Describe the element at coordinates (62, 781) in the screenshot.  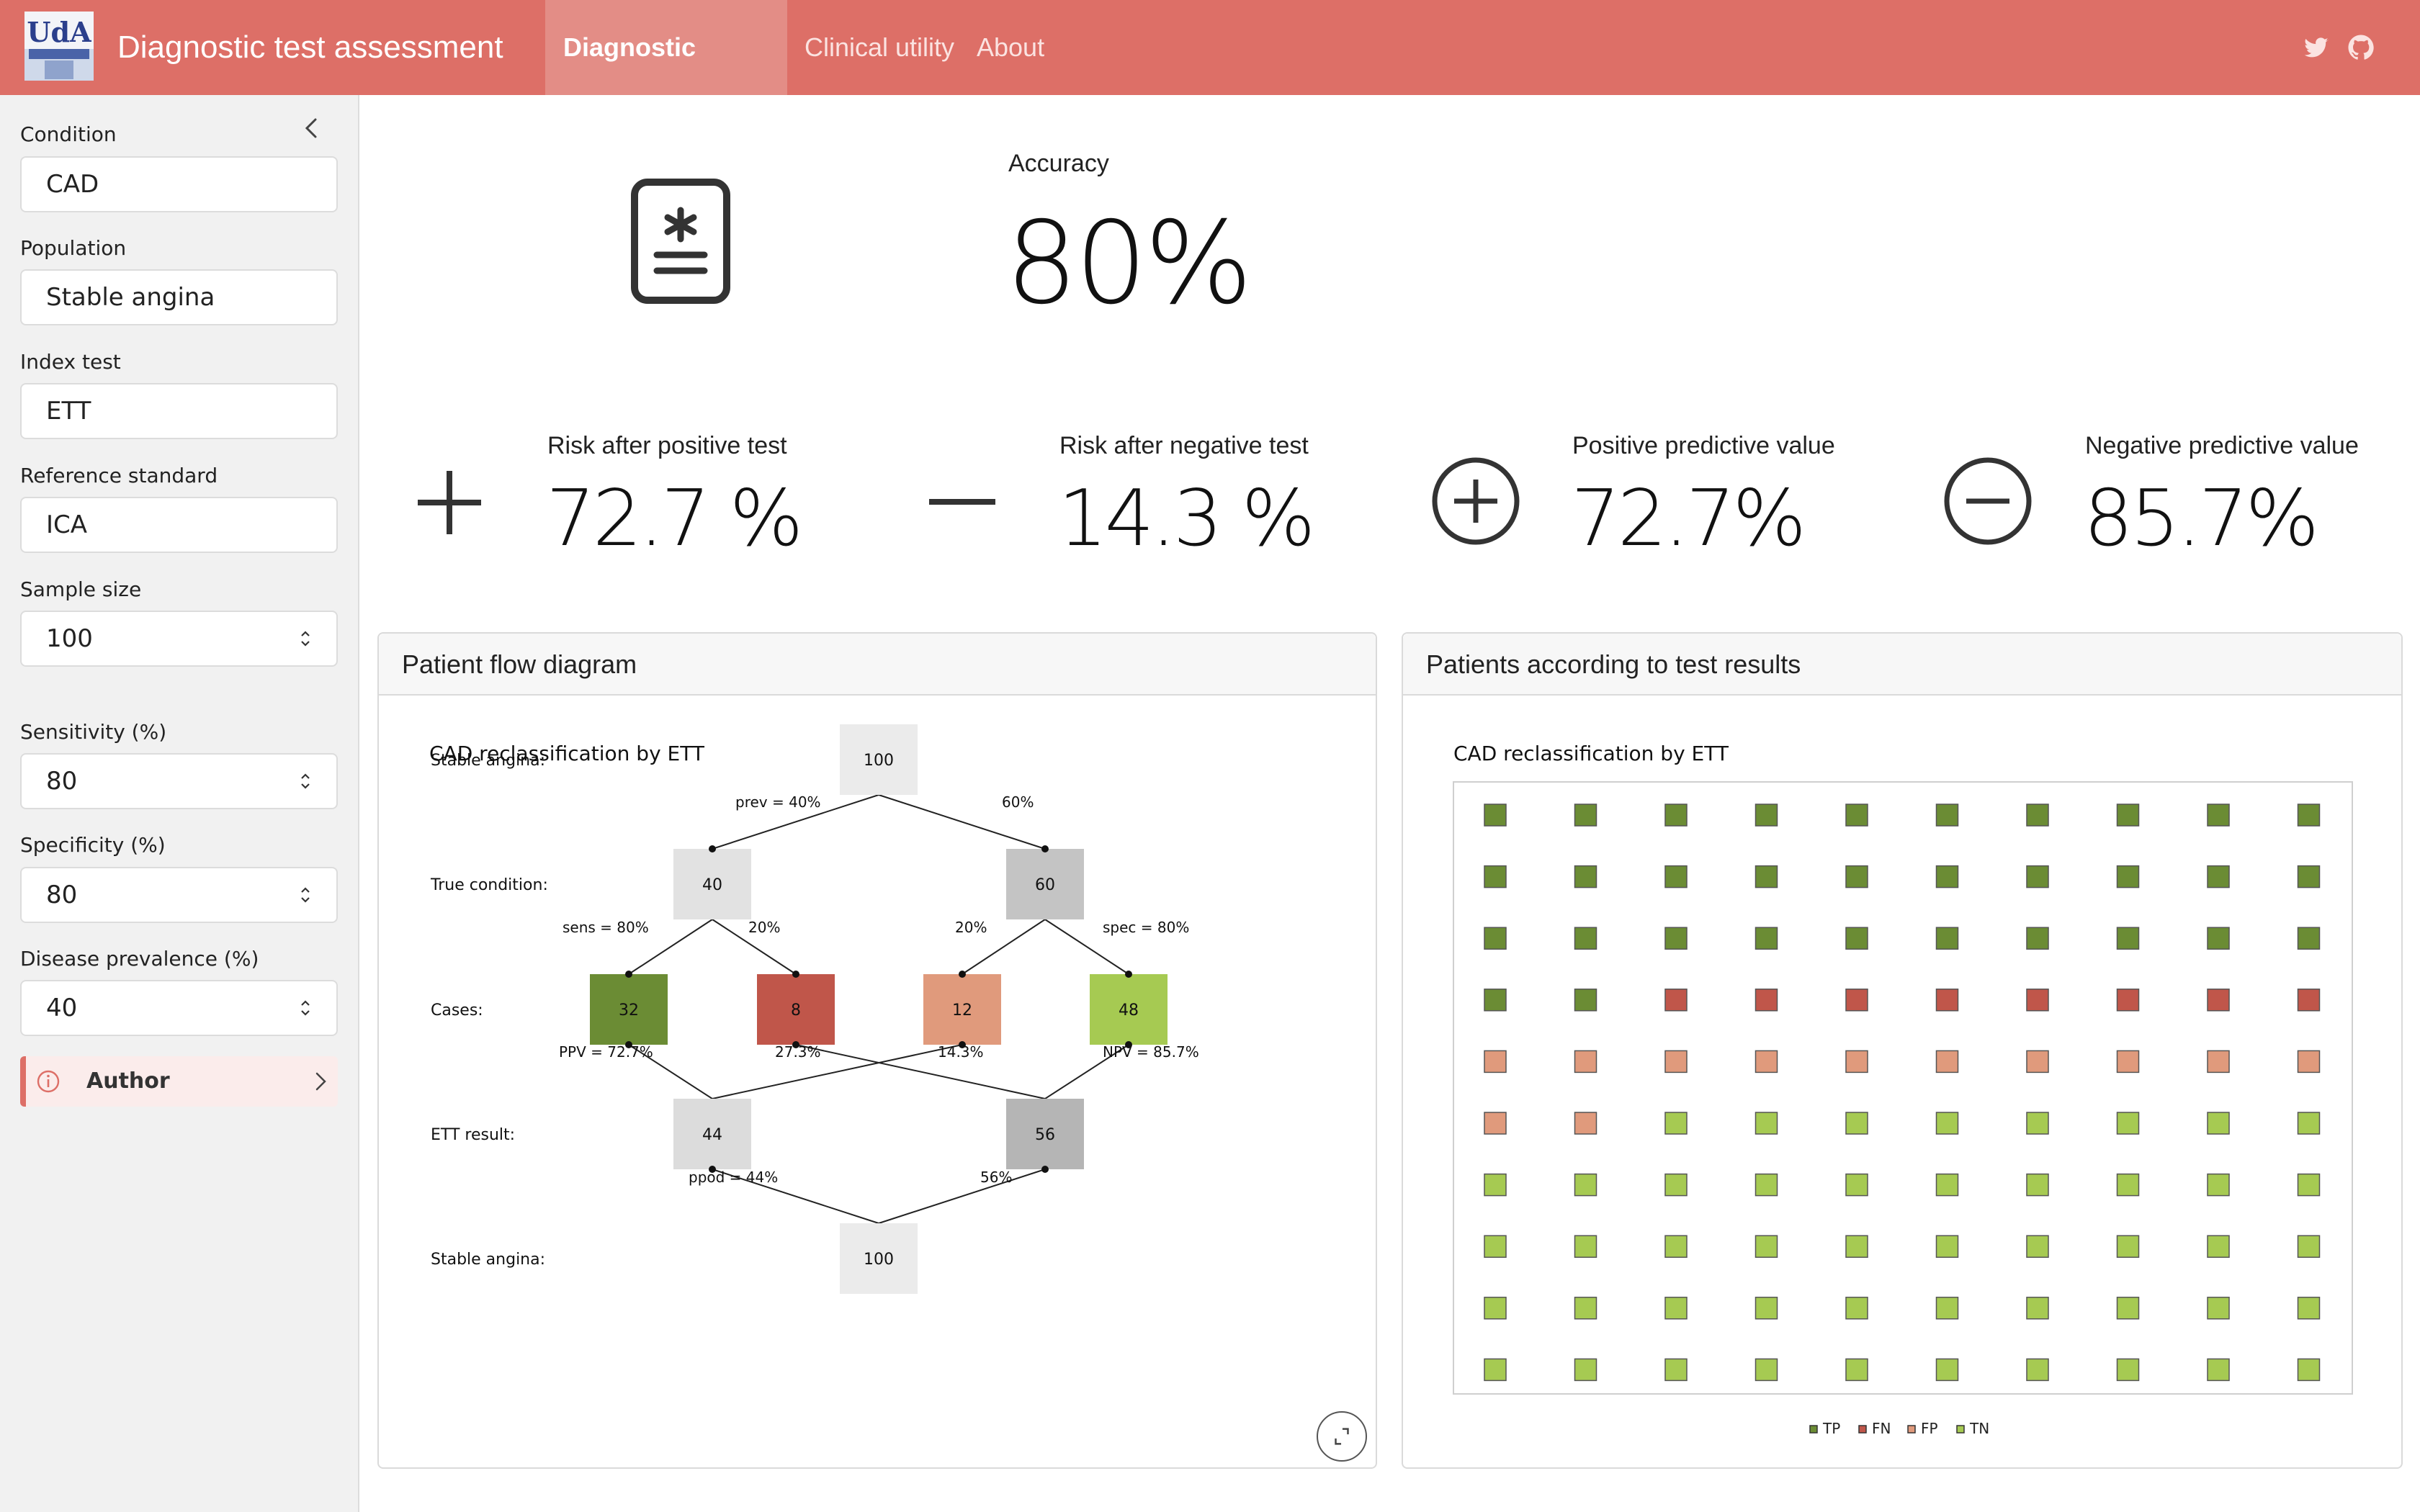
I see `sensitivity-value: 80` at that location.